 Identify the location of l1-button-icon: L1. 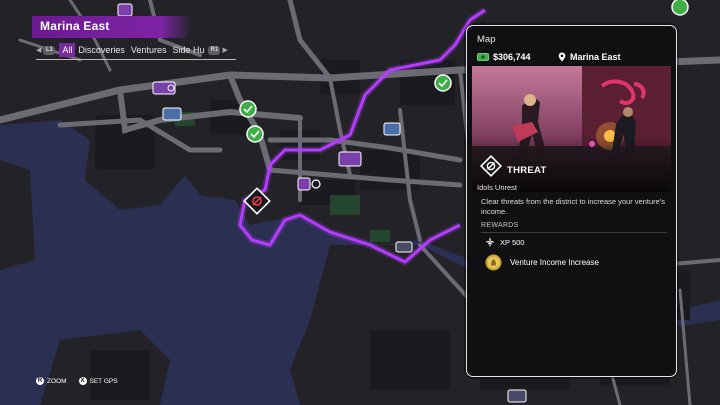
(49, 50).